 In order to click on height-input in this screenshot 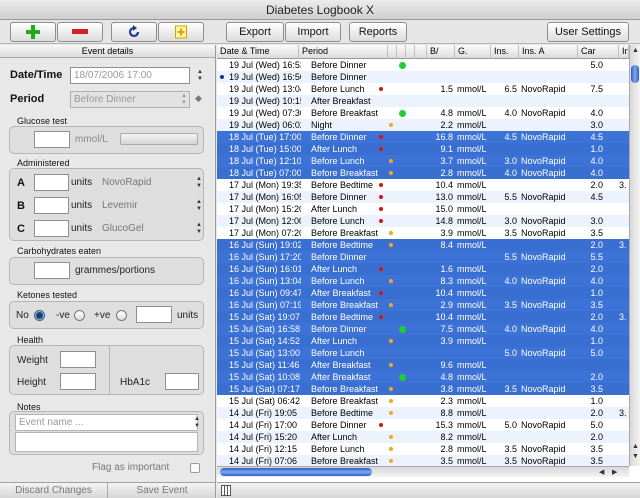, I will do `click(78, 381)`.